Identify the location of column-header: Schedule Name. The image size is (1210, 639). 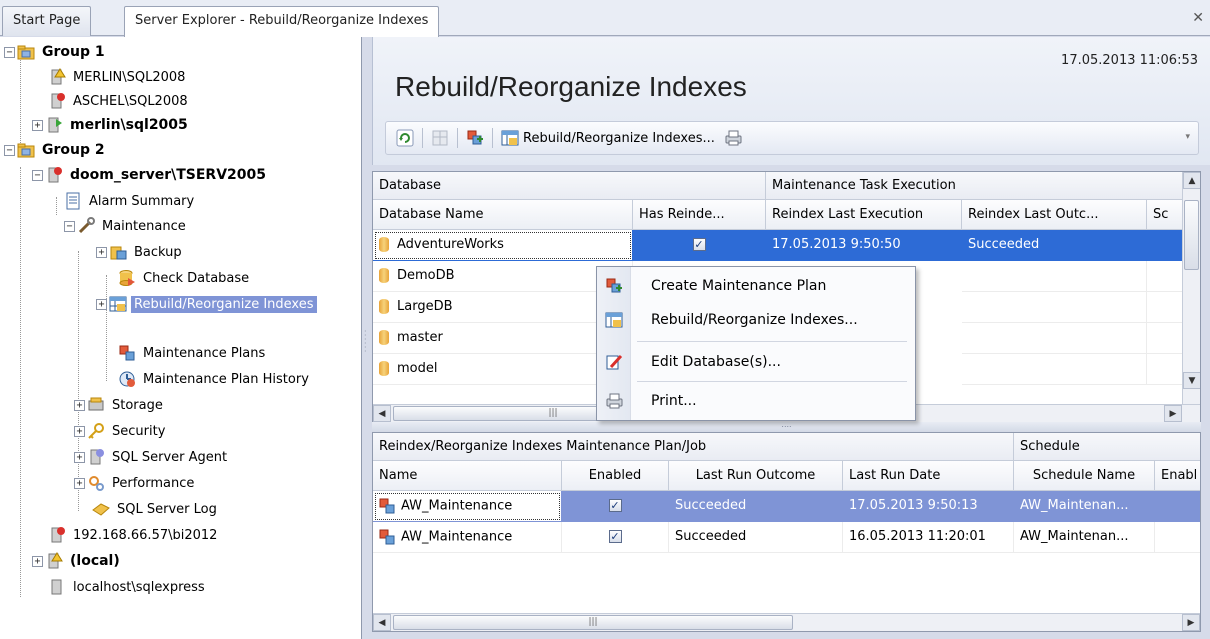
(1084, 476).